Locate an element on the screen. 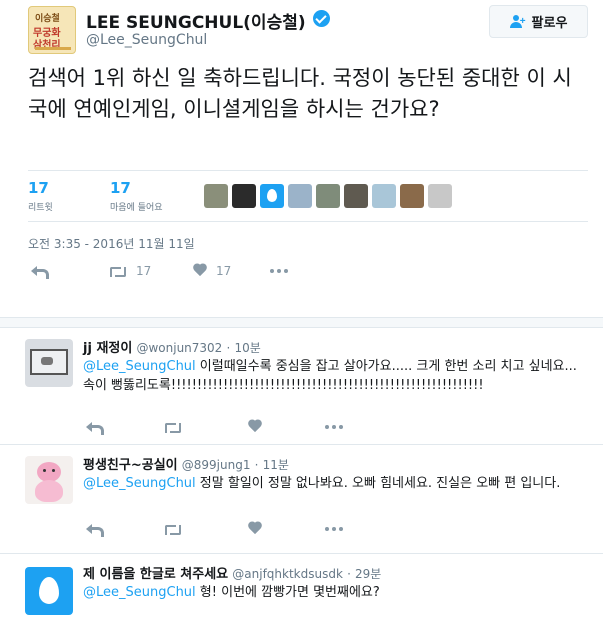 The height and width of the screenshot is (639, 603). retweets-label: 리트윗 is located at coordinates (40, 208).